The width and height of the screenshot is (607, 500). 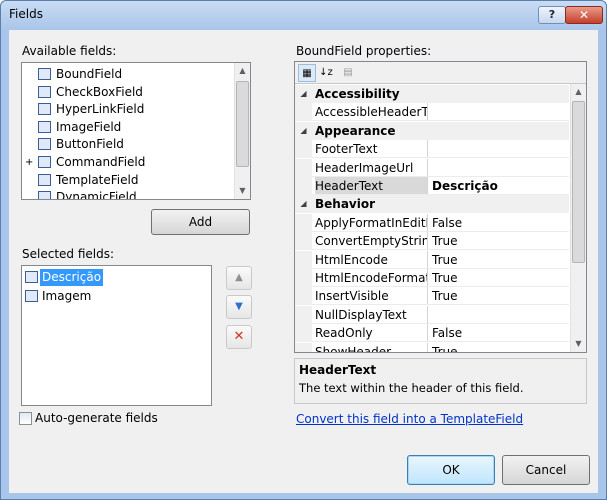 What do you see at coordinates (44, 126) in the screenshot?
I see `imagefield-icon` at bounding box center [44, 126].